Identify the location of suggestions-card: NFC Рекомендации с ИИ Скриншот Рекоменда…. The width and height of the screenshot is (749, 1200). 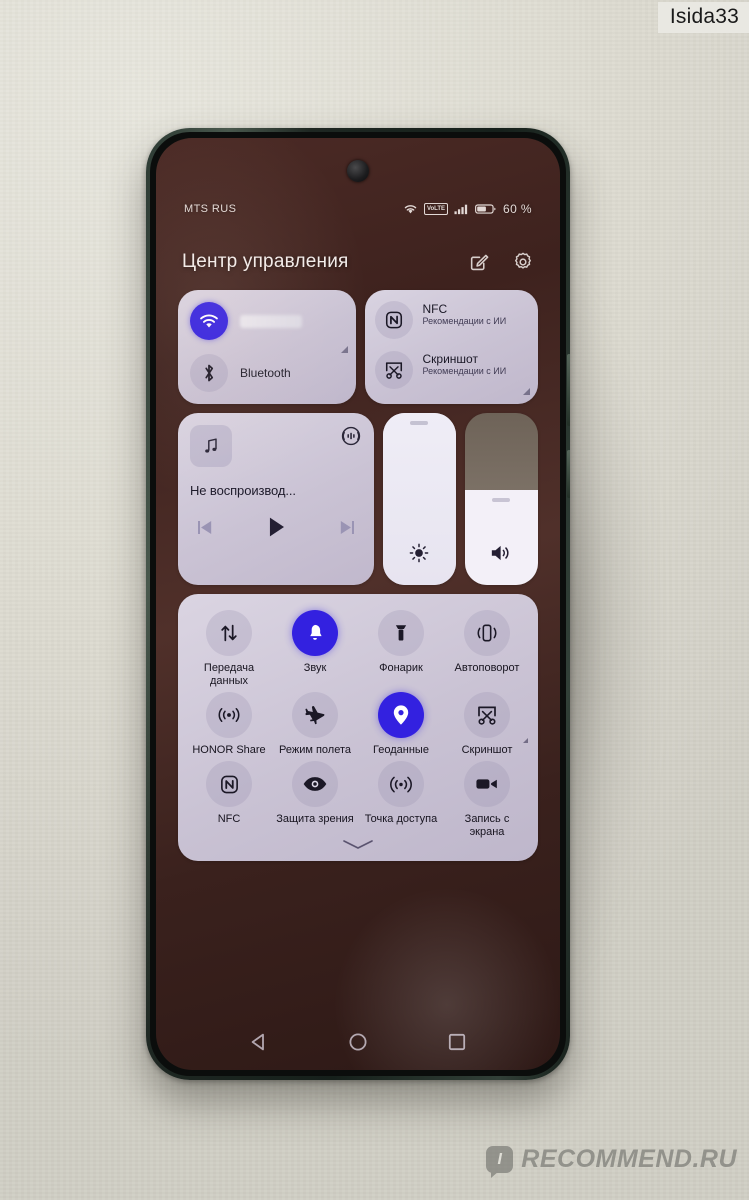
(451, 347).